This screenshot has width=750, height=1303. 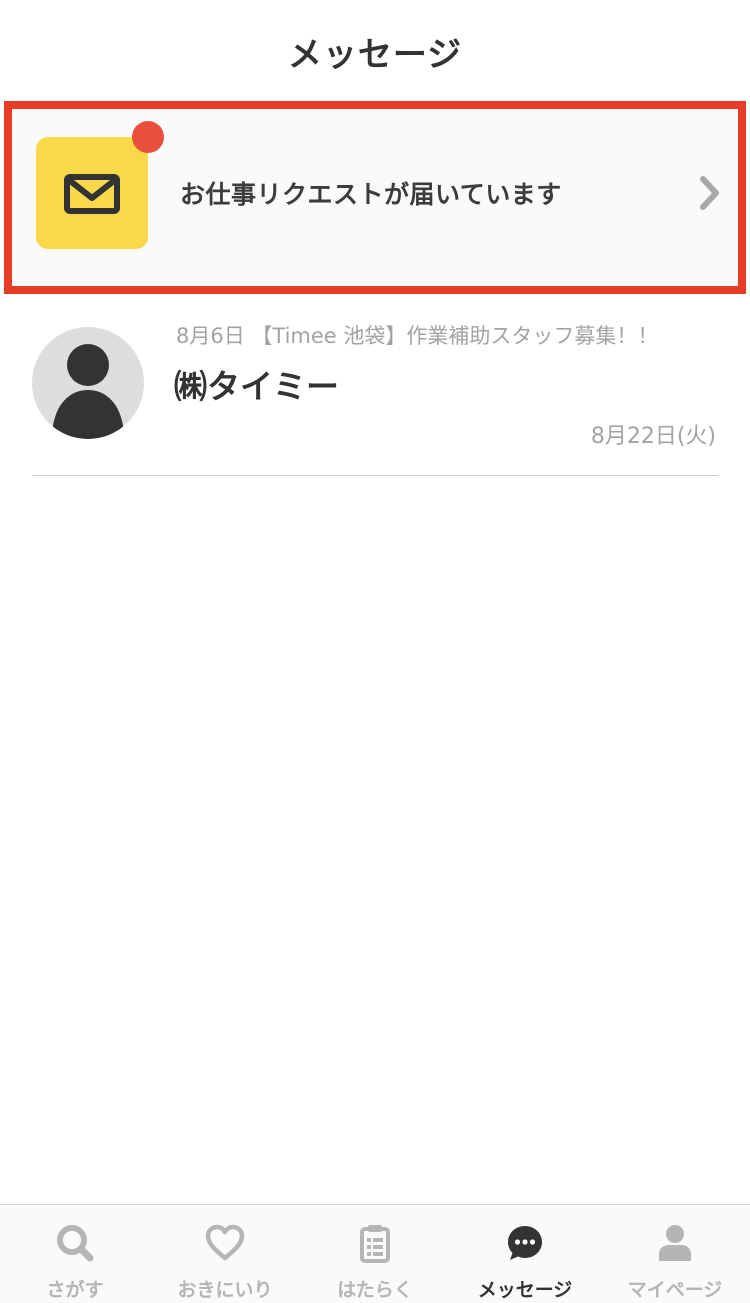 I want to click on heart-icon, so click(x=225, y=1243).